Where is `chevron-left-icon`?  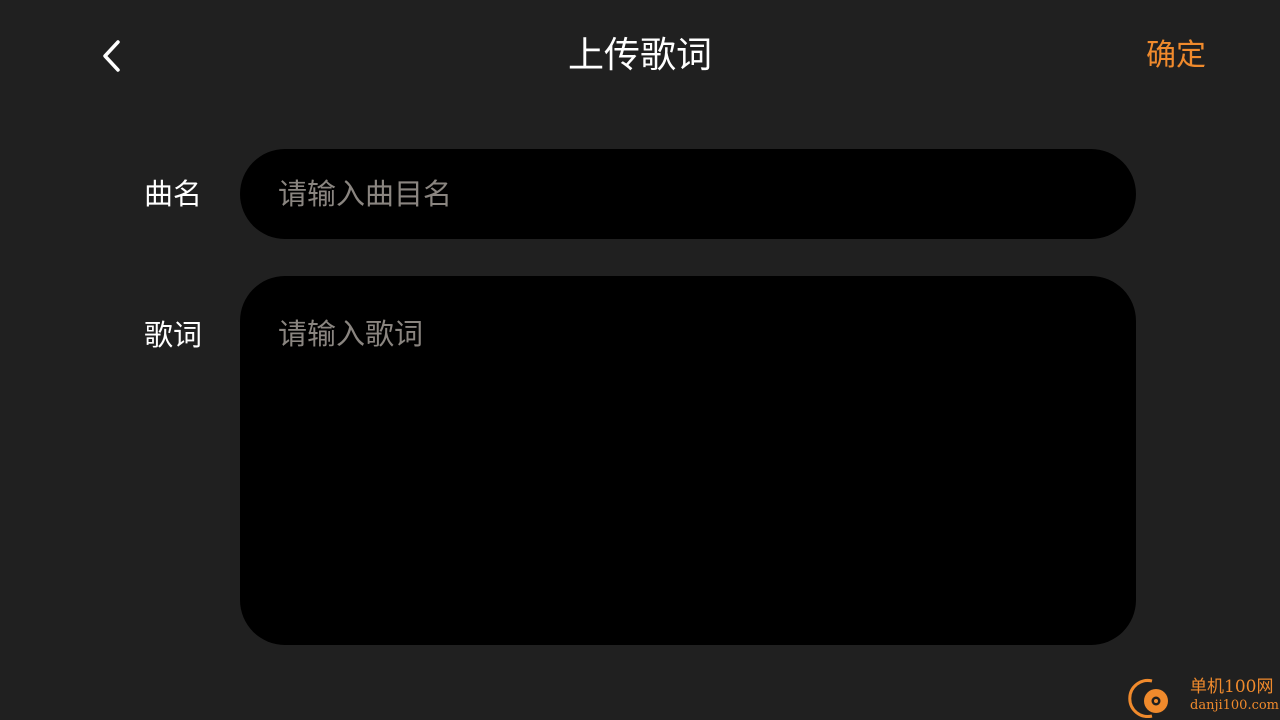 chevron-left-icon is located at coordinates (111, 56).